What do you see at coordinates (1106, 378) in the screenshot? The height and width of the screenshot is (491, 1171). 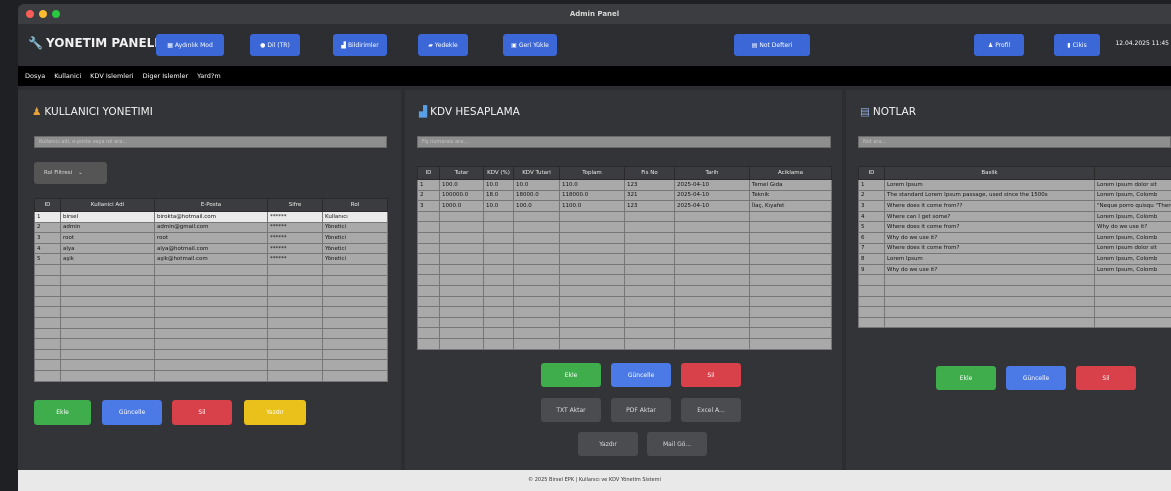 I see `delete-note-button: Sil` at bounding box center [1106, 378].